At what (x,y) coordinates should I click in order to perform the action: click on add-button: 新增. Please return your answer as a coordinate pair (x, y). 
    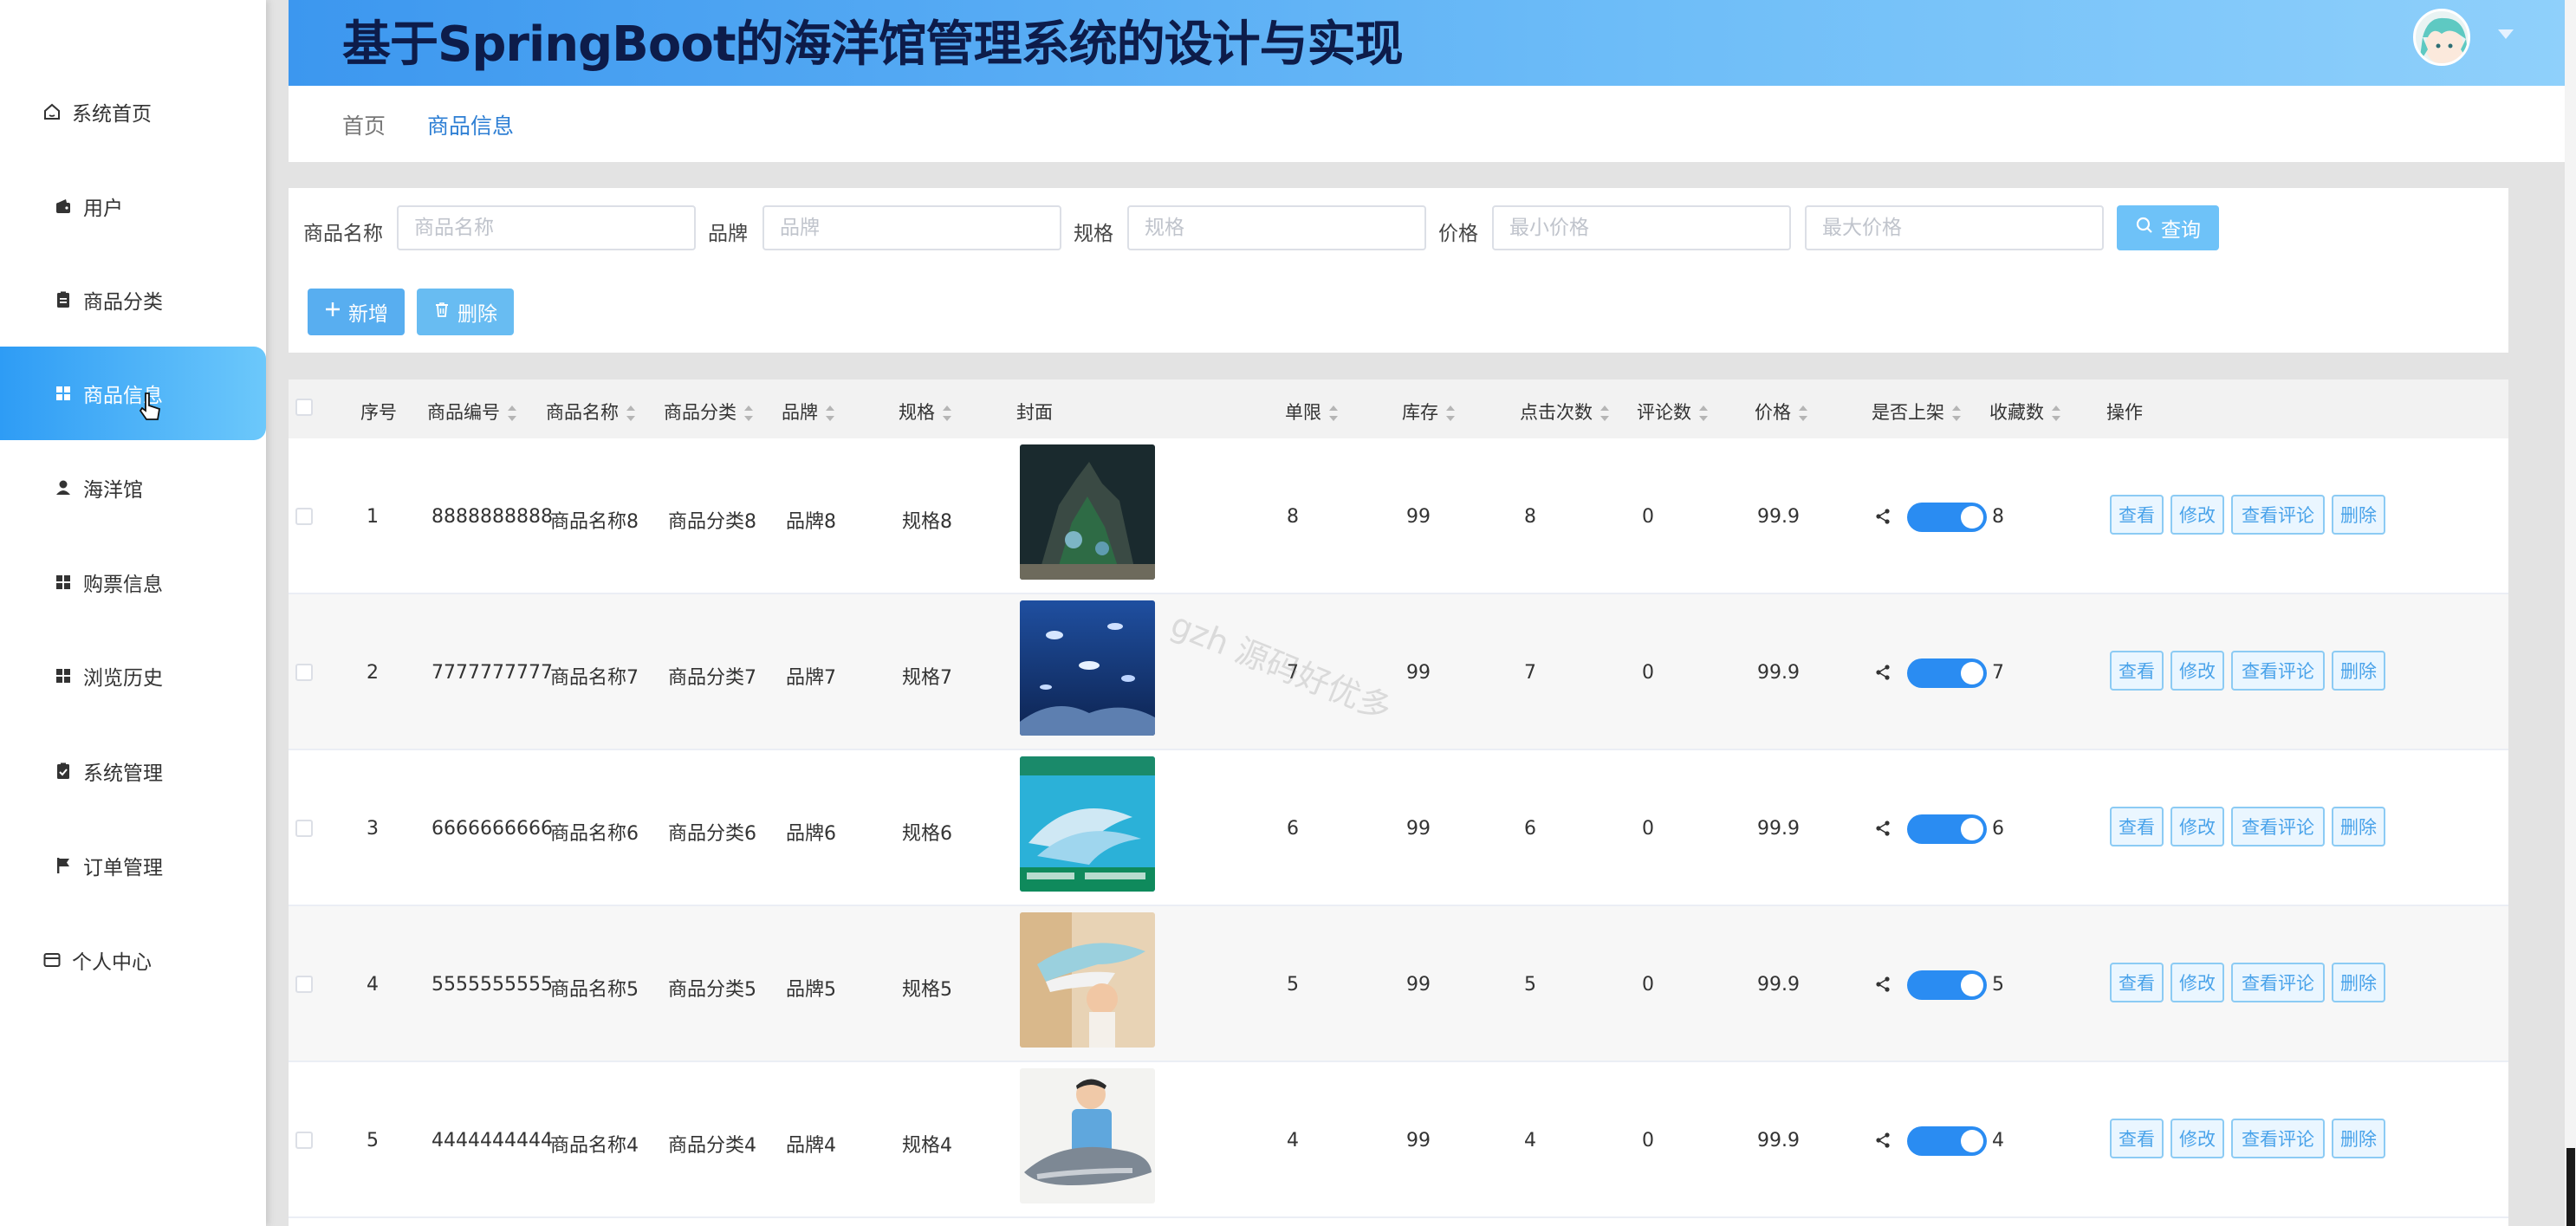
    Looking at the image, I should click on (357, 312).